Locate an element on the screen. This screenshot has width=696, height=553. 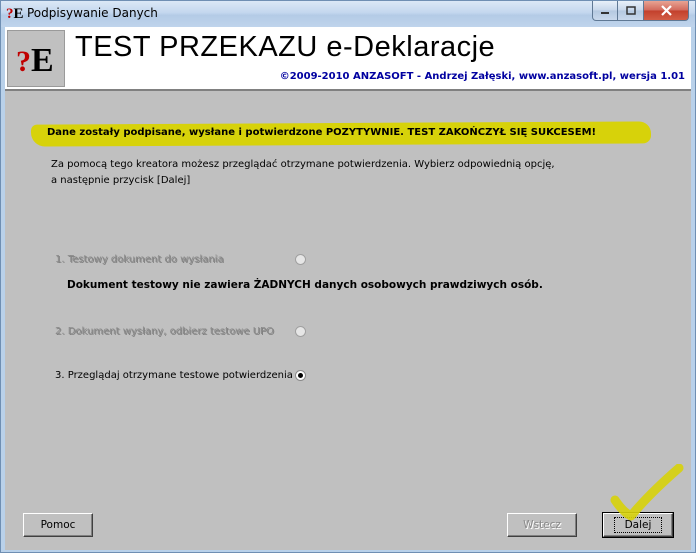
back-button: Wstecz is located at coordinates (542, 525).